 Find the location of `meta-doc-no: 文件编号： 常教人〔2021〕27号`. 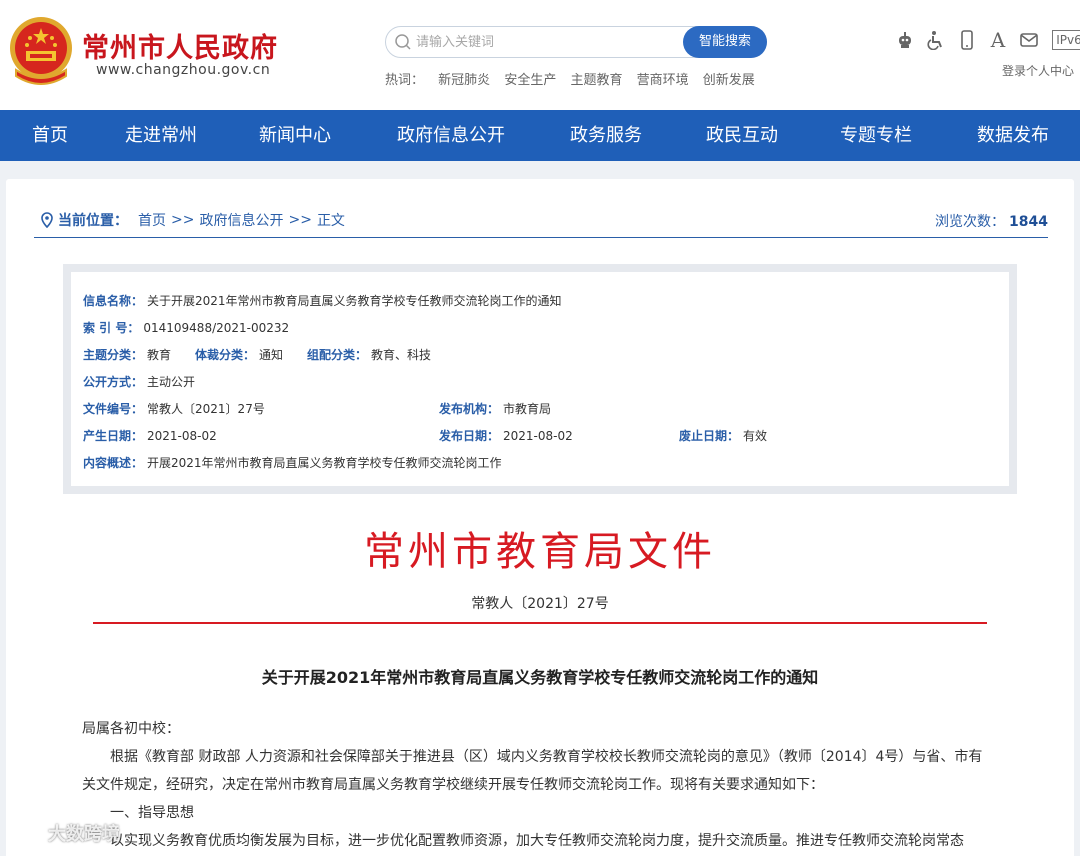

meta-doc-no: 文件编号： 常教人〔2021〕27号 is located at coordinates (174, 409).